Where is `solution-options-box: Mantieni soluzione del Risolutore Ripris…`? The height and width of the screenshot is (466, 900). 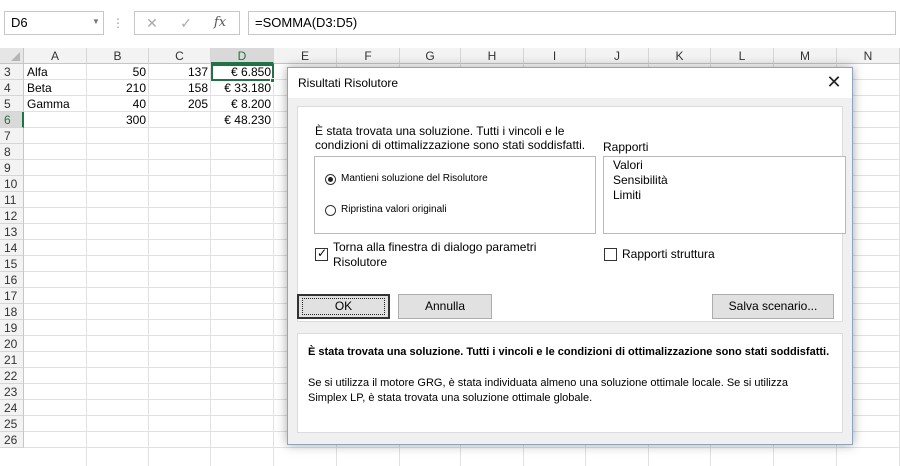
solution-options-box: Mantieni soluzione del Risolutore Ripris… is located at coordinates (455, 195).